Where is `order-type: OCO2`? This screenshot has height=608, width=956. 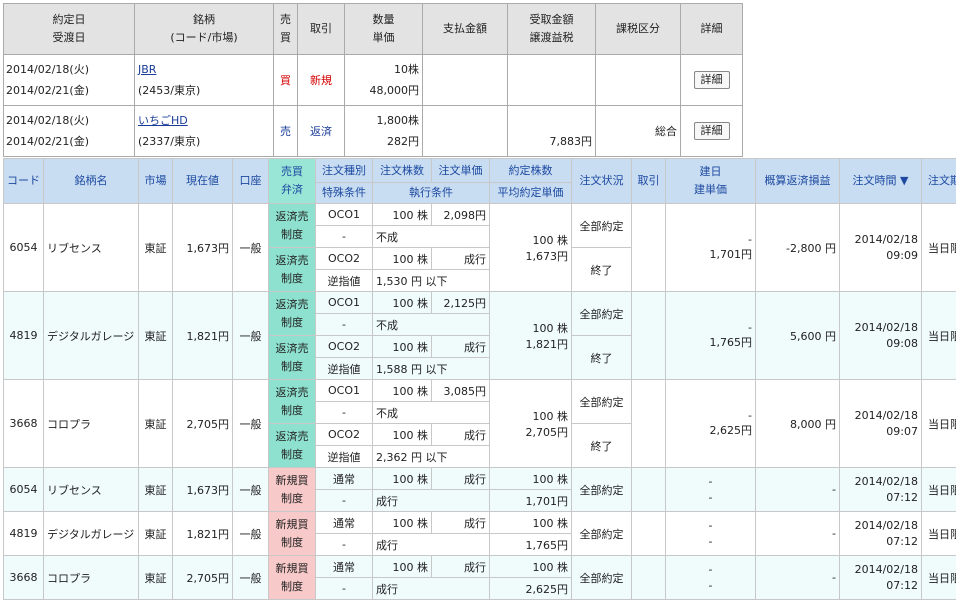
order-type: OCO2 is located at coordinates (344, 434).